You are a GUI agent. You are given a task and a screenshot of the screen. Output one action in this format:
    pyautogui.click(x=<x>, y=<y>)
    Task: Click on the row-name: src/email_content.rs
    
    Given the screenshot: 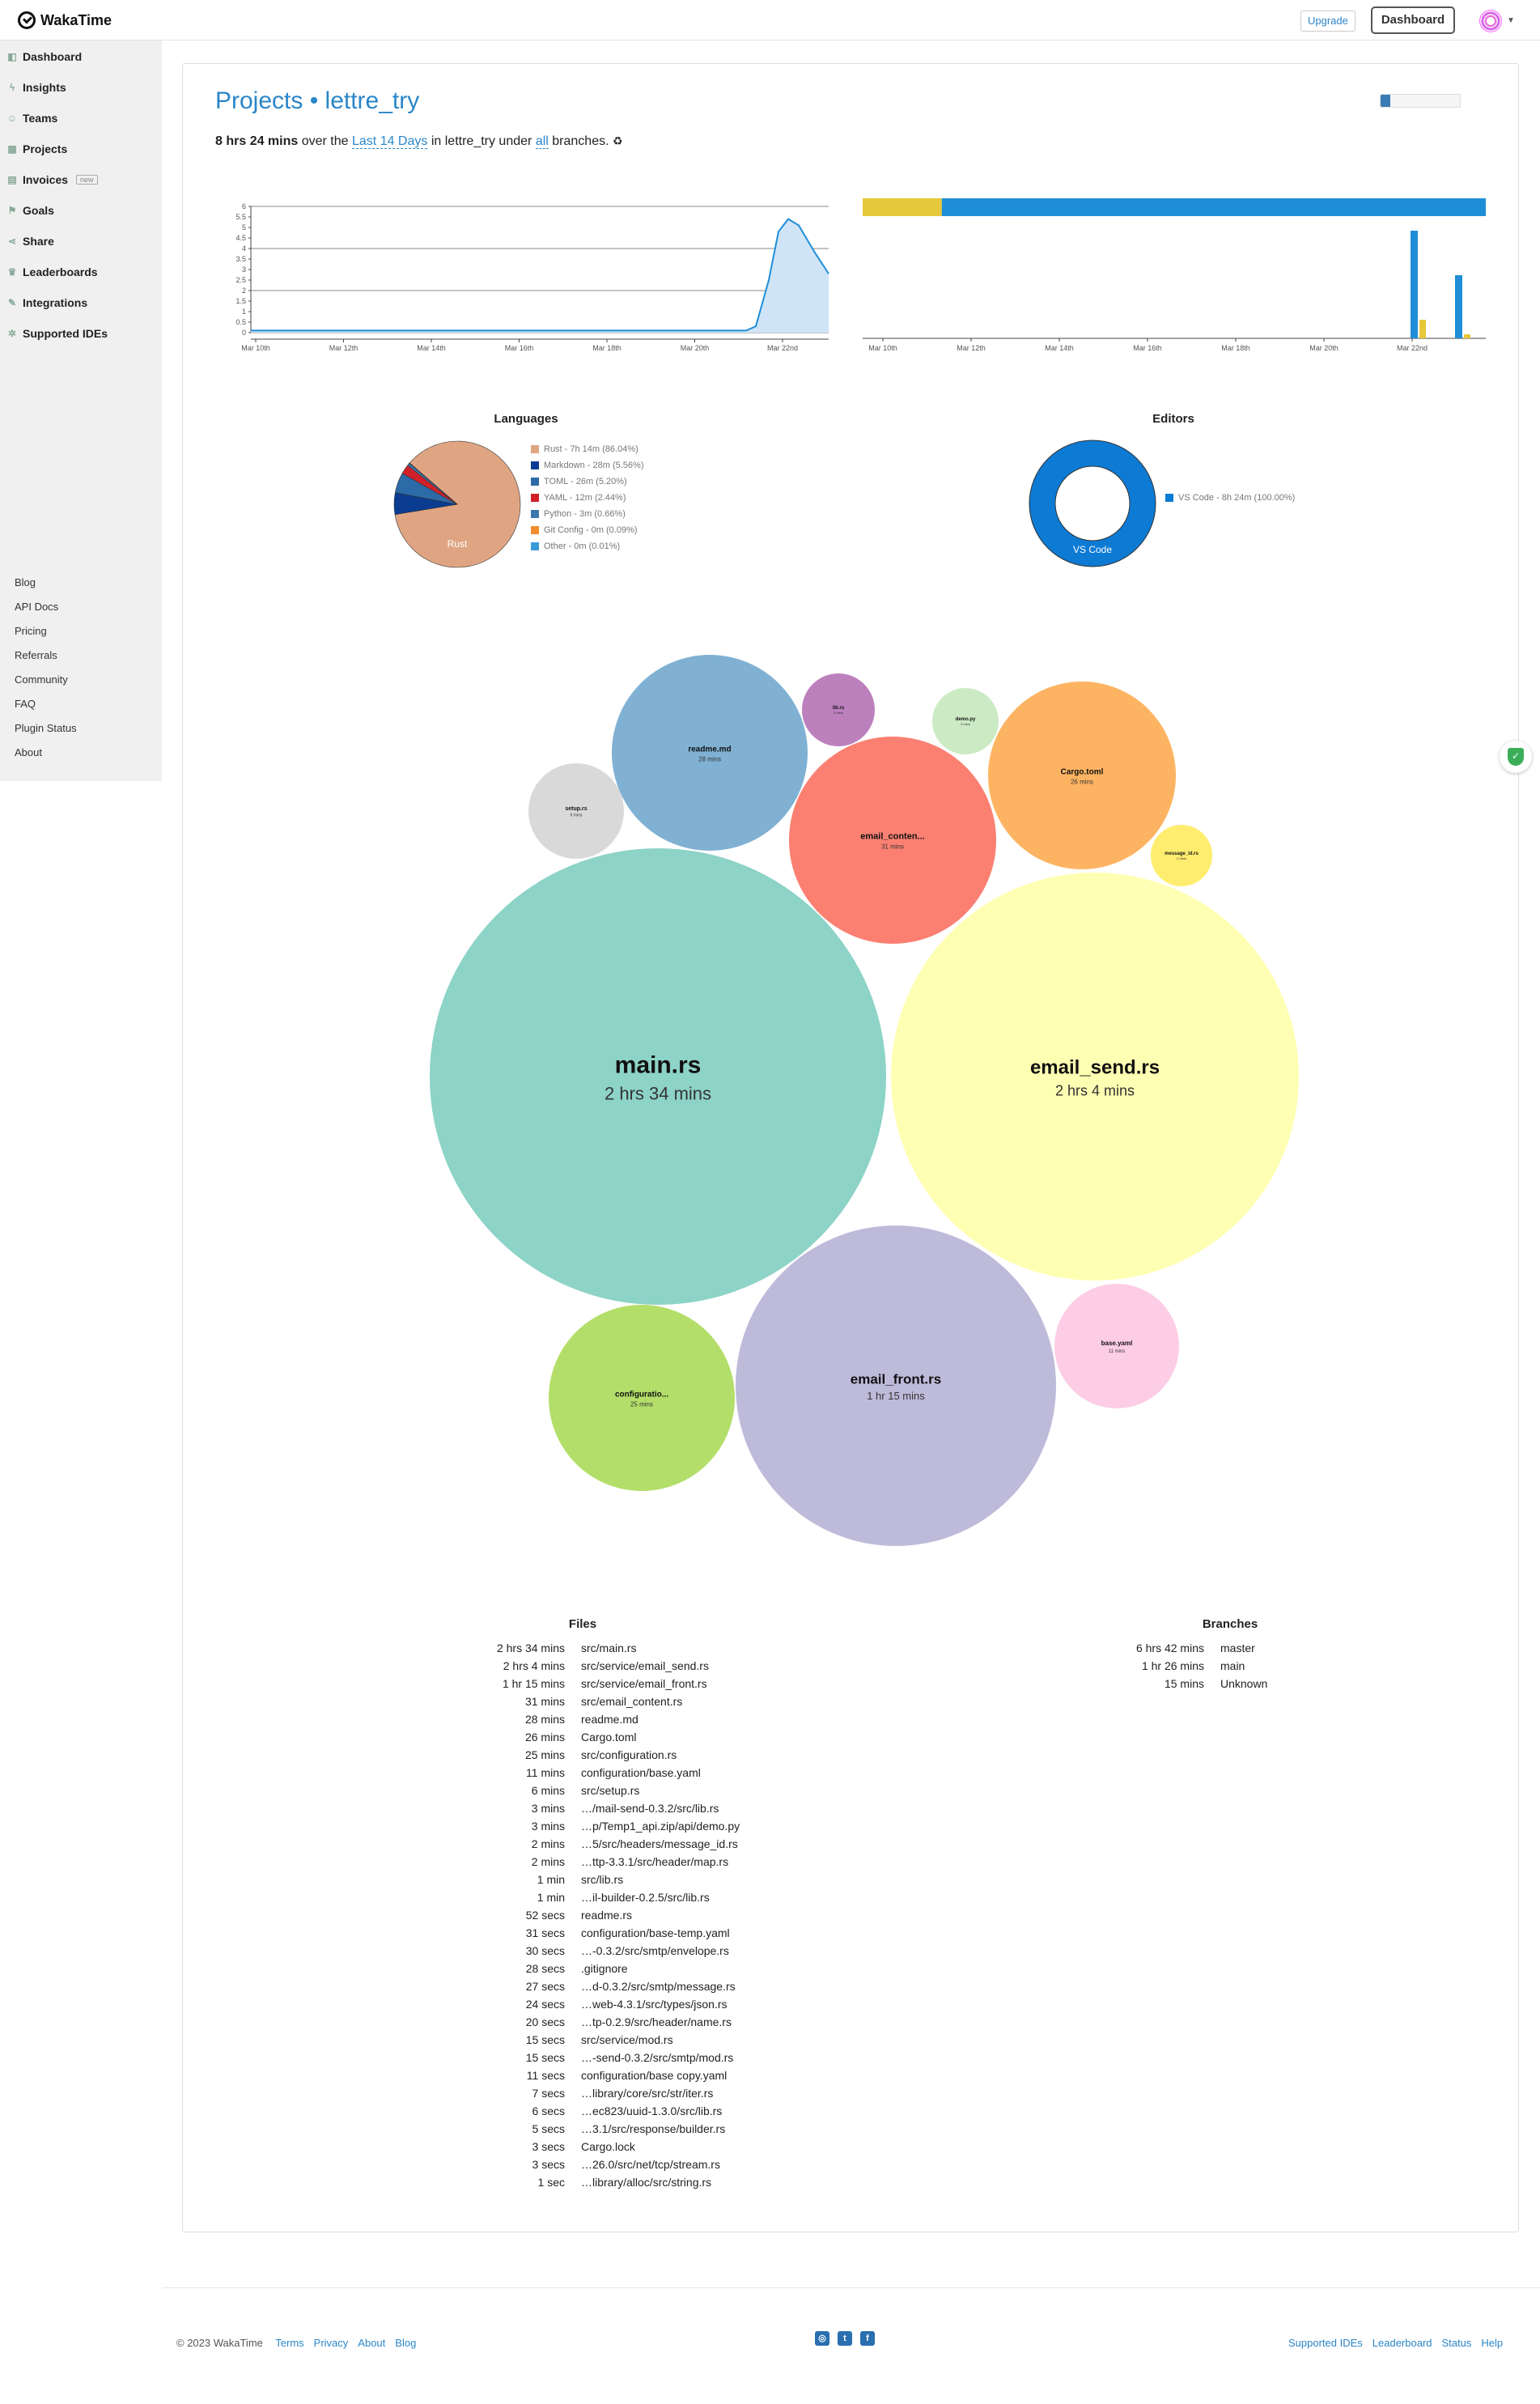 What is the action you would take?
    pyautogui.click(x=632, y=1701)
    